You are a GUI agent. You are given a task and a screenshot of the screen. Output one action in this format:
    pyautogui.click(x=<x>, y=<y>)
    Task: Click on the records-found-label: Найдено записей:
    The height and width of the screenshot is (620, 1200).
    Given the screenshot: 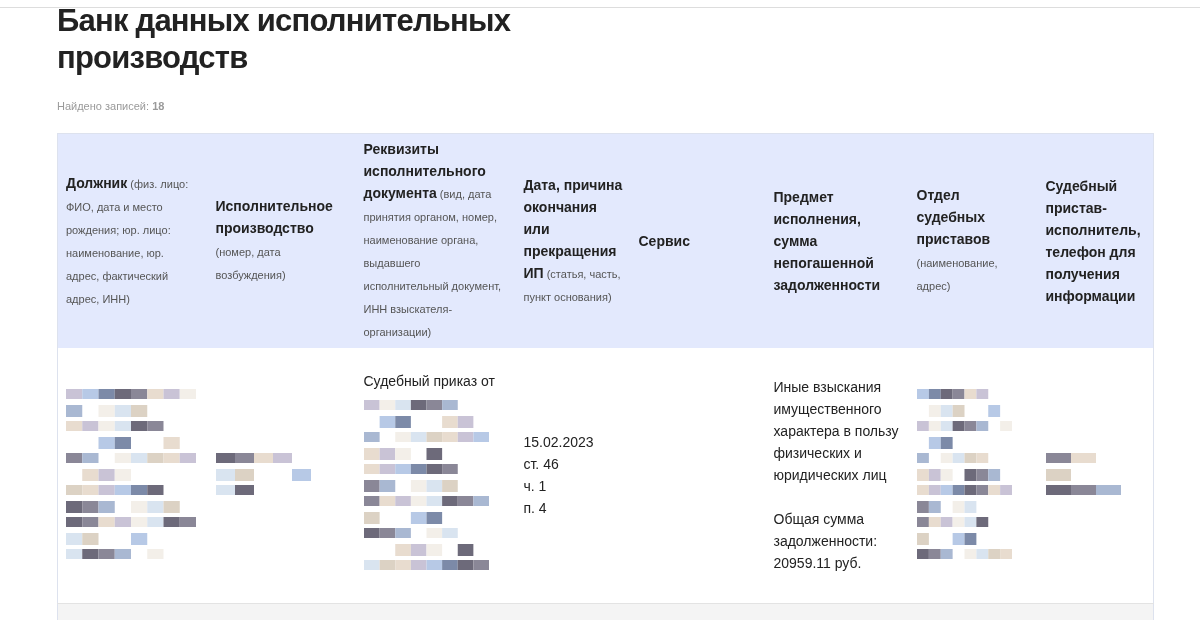 What is the action you would take?
    pyautogui.click(x=103, y=106)
    